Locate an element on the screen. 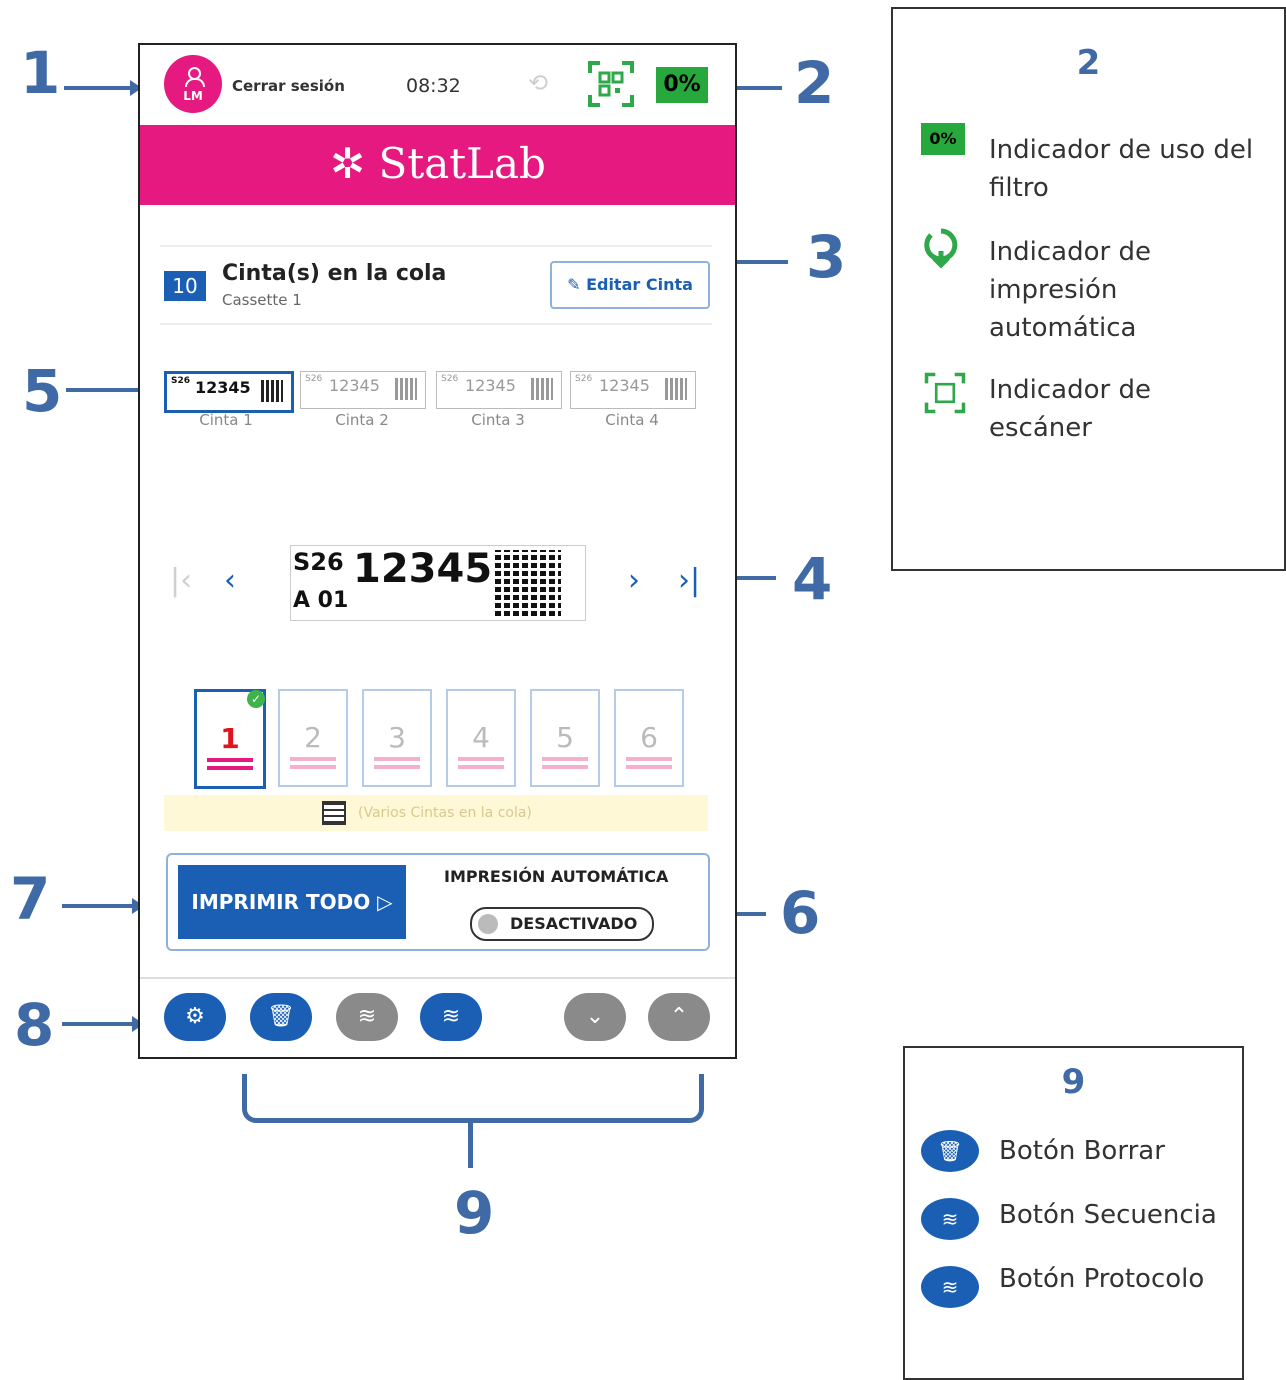 The height and width of the screenshot is (1380, 1286). chevron-up-icon: ⌃ is located at coordinates (679, 1016).